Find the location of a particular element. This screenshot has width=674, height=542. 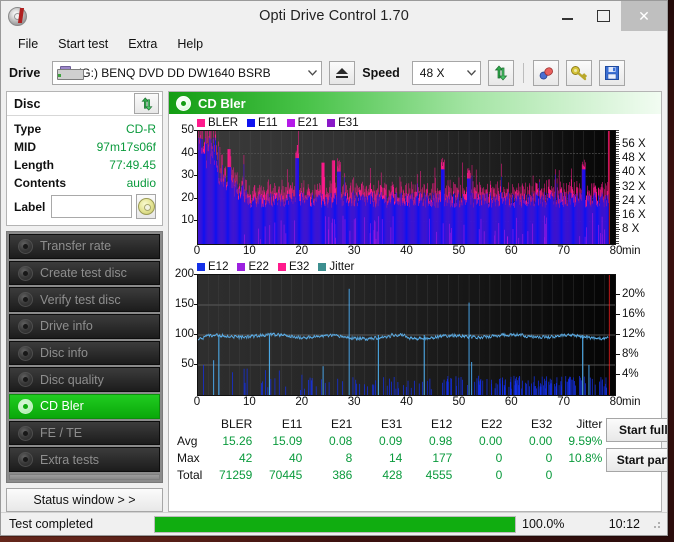

start-full-button: Start full is located at coordinates (636, 430).